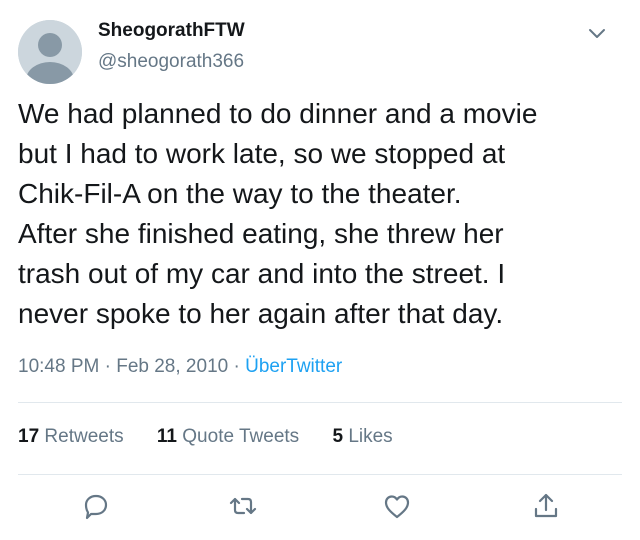 The image size is (640, 540). I want to click on quote-tweets-count: 11, so click(166, 436).